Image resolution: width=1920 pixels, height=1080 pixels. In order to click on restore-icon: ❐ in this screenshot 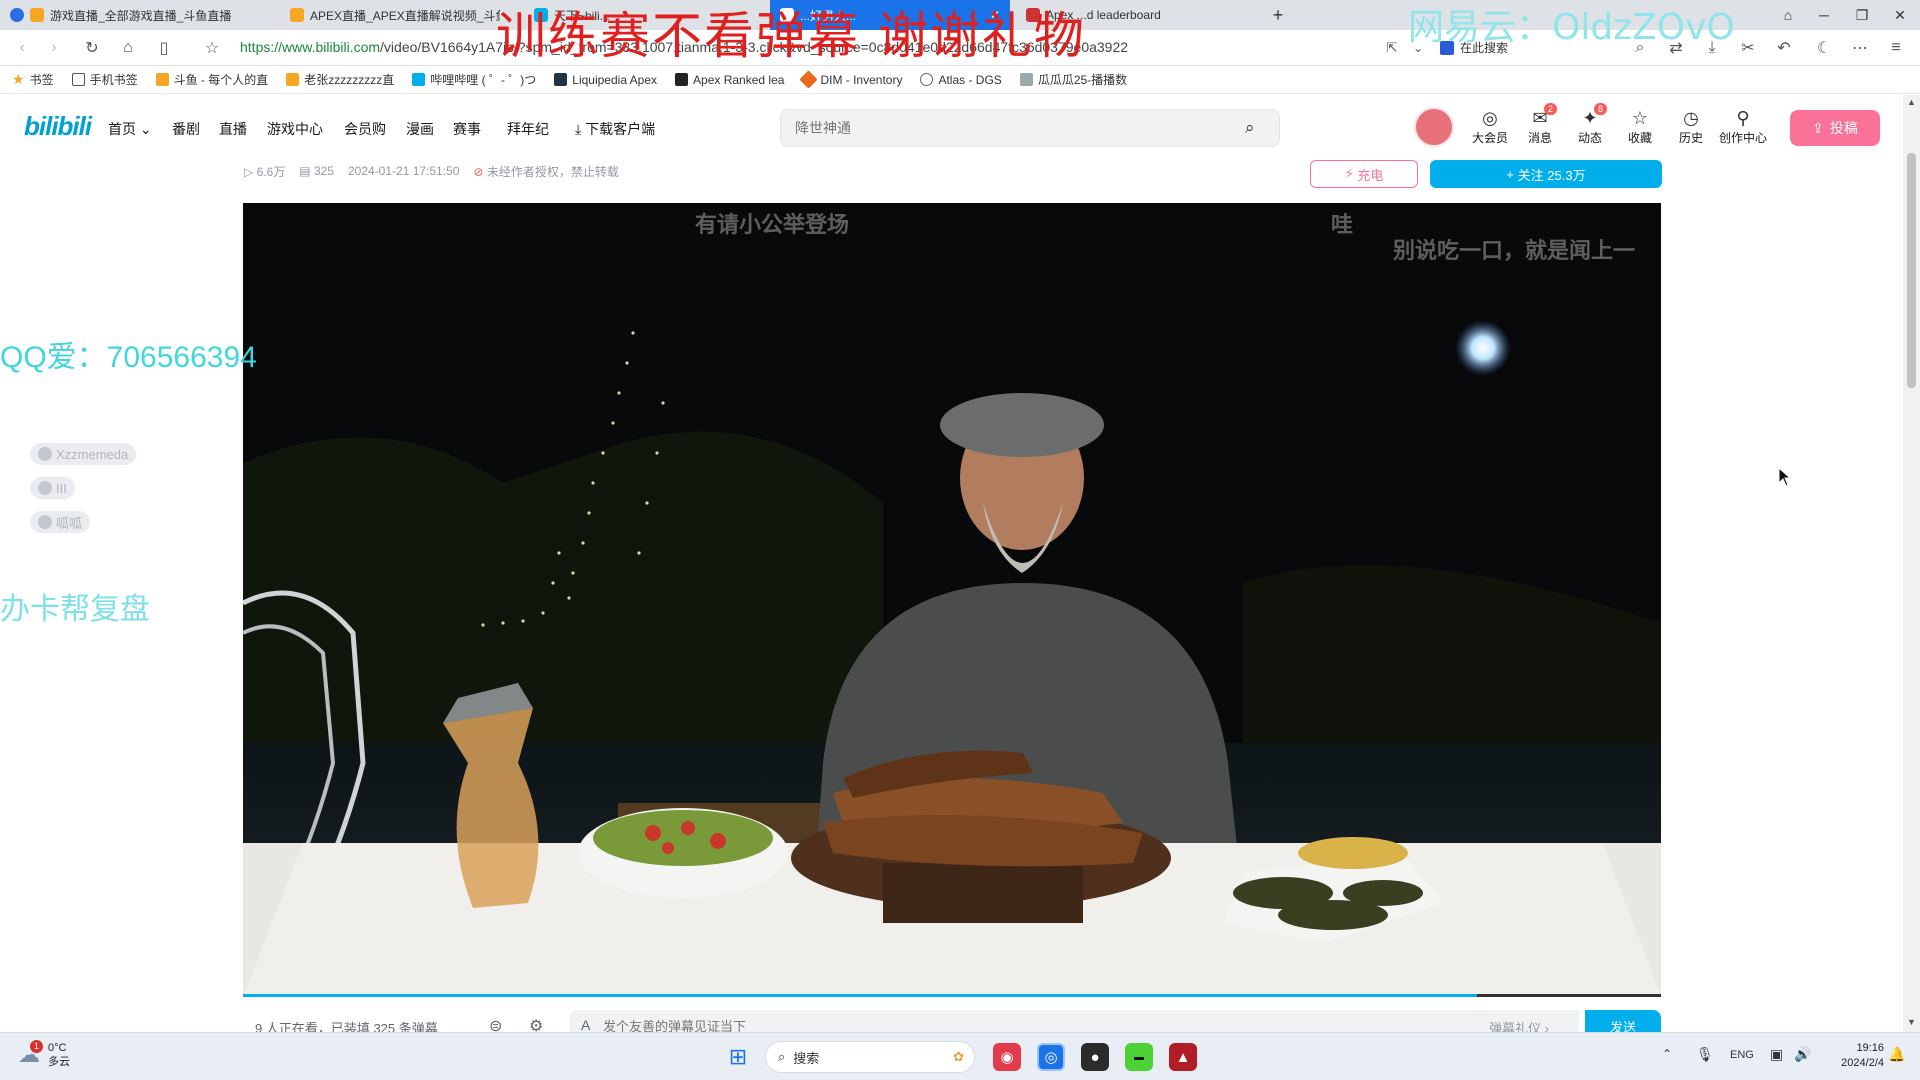, I will do `click(1862, 15)`.